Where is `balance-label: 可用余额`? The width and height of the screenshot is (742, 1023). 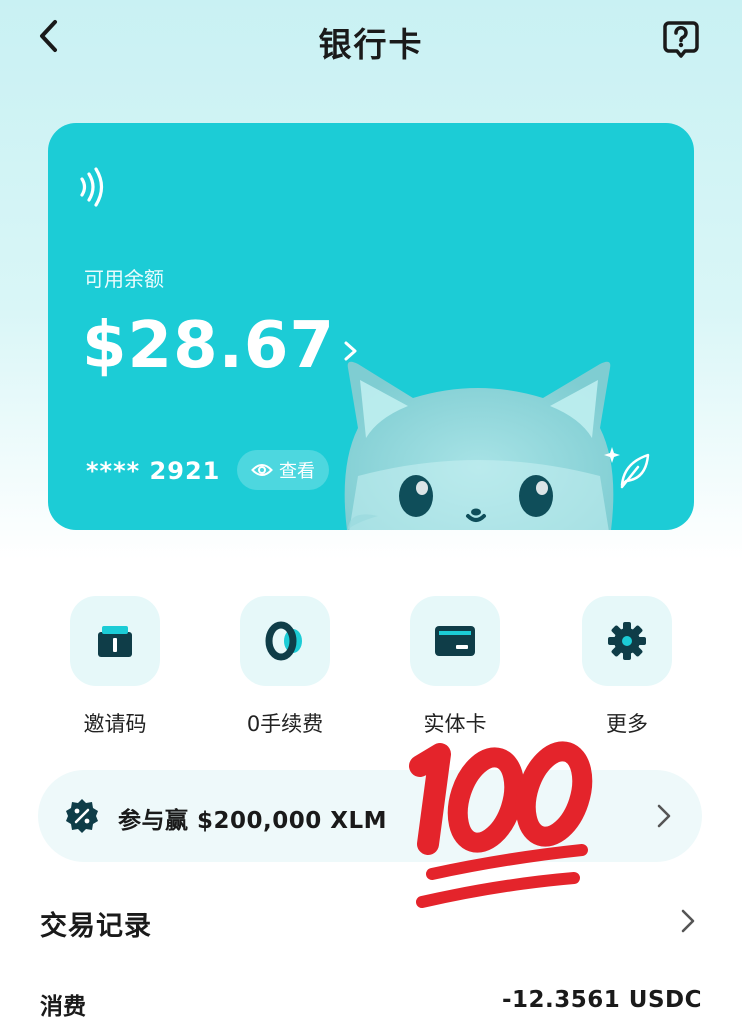
balance-label: 可用余额 is located at coordinates (124, 279).